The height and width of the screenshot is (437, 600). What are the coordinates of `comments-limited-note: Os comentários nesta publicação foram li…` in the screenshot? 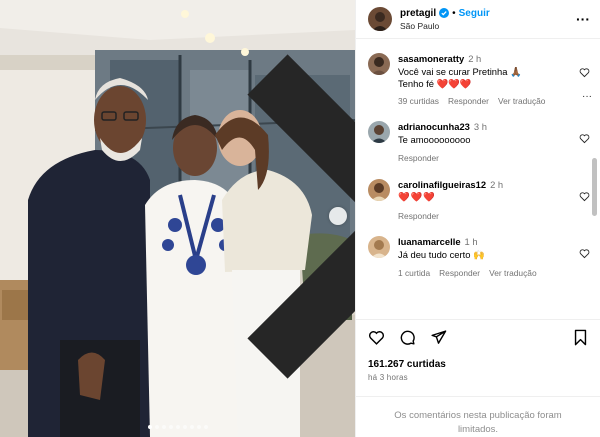 It's located at (478, 416).